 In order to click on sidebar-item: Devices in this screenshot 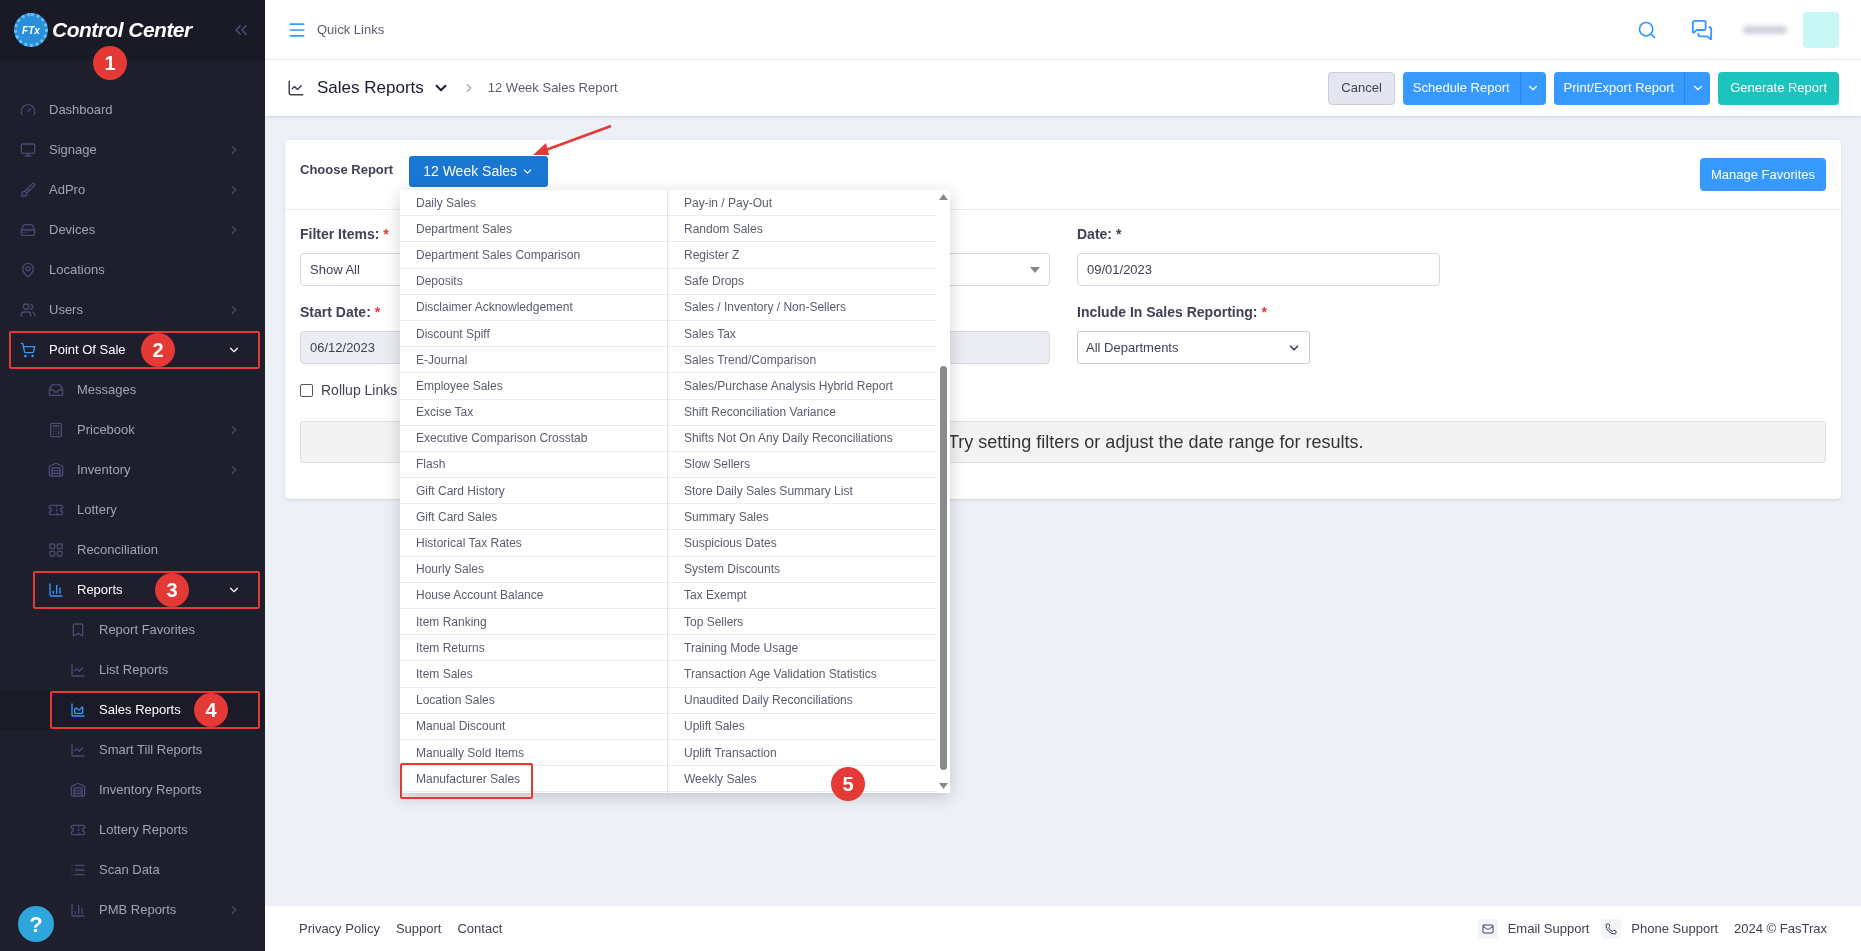, I will do `click(132, 230)`.